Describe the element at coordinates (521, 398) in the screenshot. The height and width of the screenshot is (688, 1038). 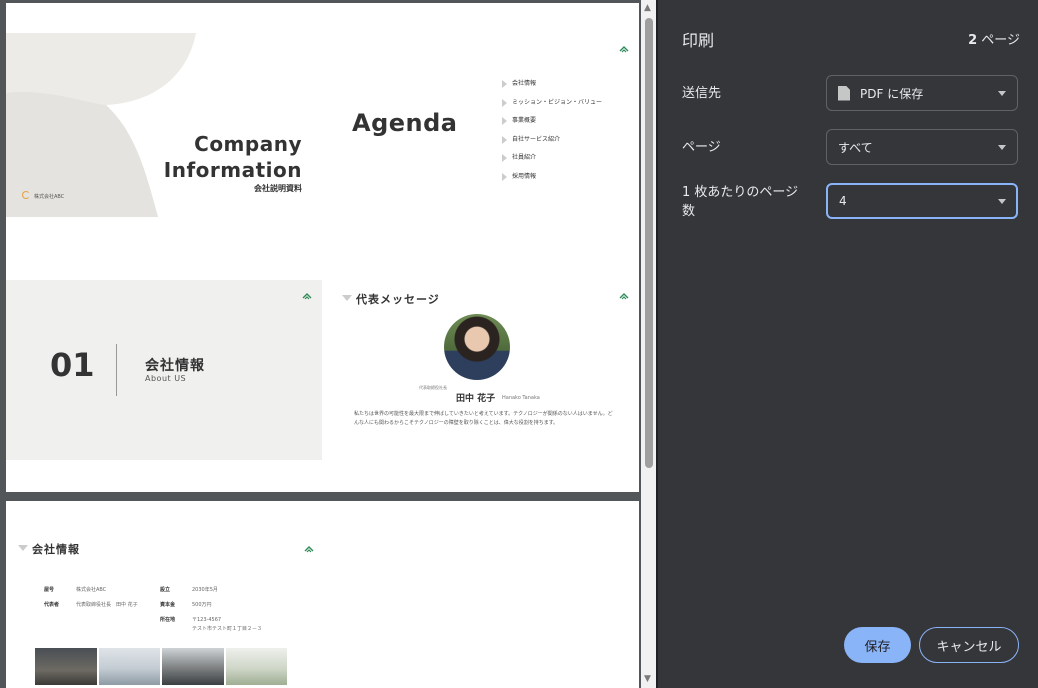
I see `representative-name-en: Hanako Tanaka` at that location.